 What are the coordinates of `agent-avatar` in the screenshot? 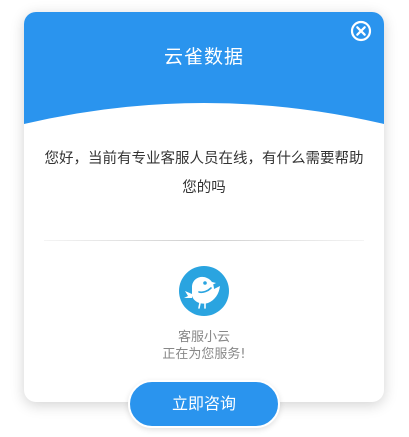 It's located at (204, 291).